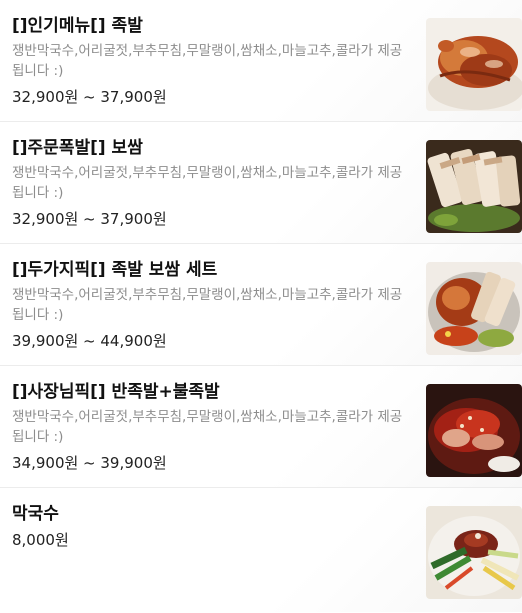 The height and width of the screenshot is (613, 522). What do you see at coordinates (474, 64) in the screenshot?
I see `jokbal-photo` at bounding box center [474, 64].